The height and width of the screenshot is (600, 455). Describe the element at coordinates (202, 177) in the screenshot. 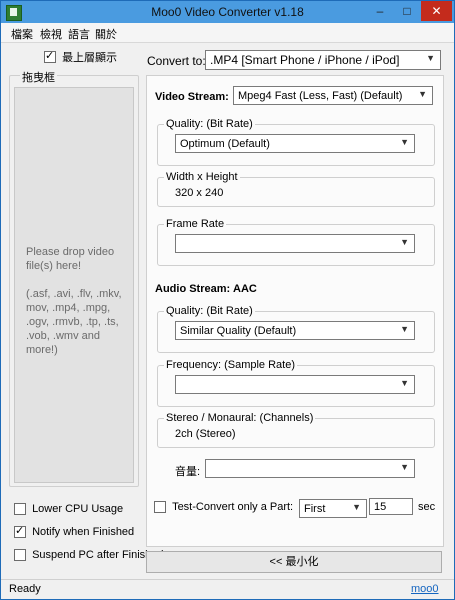

I see `resolution-title: Width x Height` at that location.